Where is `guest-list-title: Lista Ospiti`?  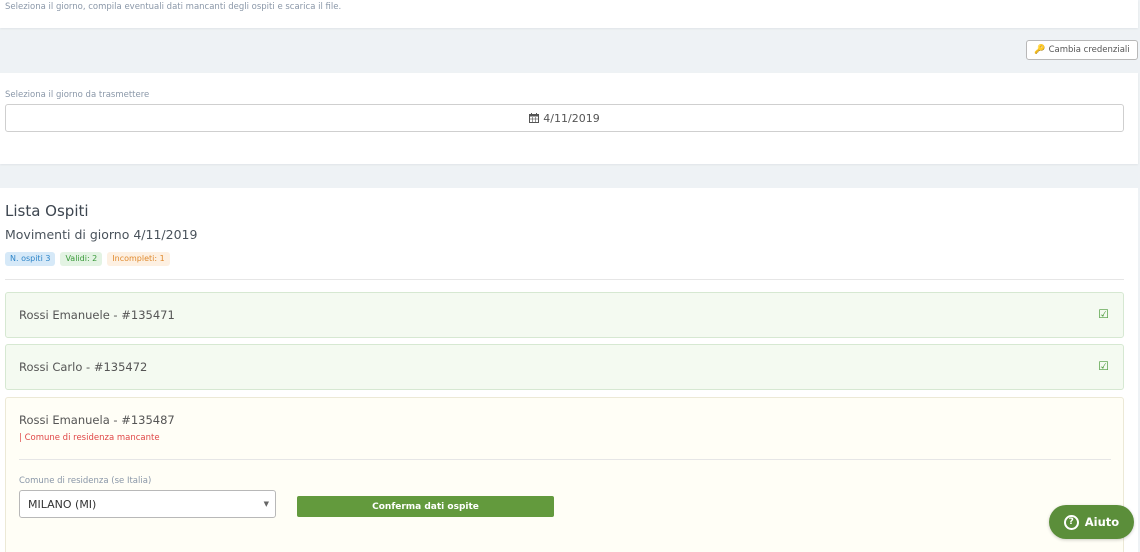 guest-list-title: Lista Ospiti is located at coordinates (47, 211).